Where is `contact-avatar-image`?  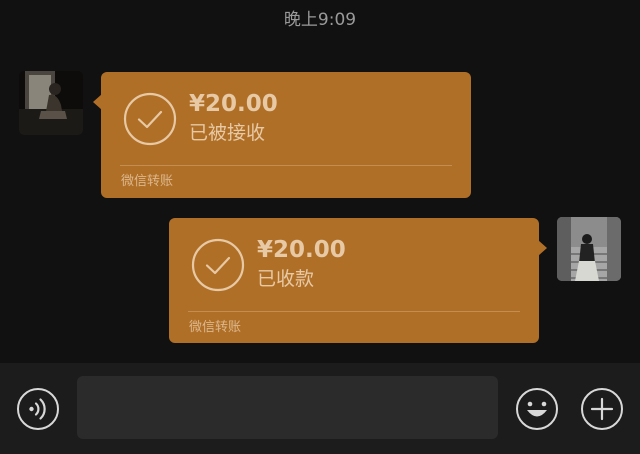 contact-avatar-image is located at coordinates (51, 103).